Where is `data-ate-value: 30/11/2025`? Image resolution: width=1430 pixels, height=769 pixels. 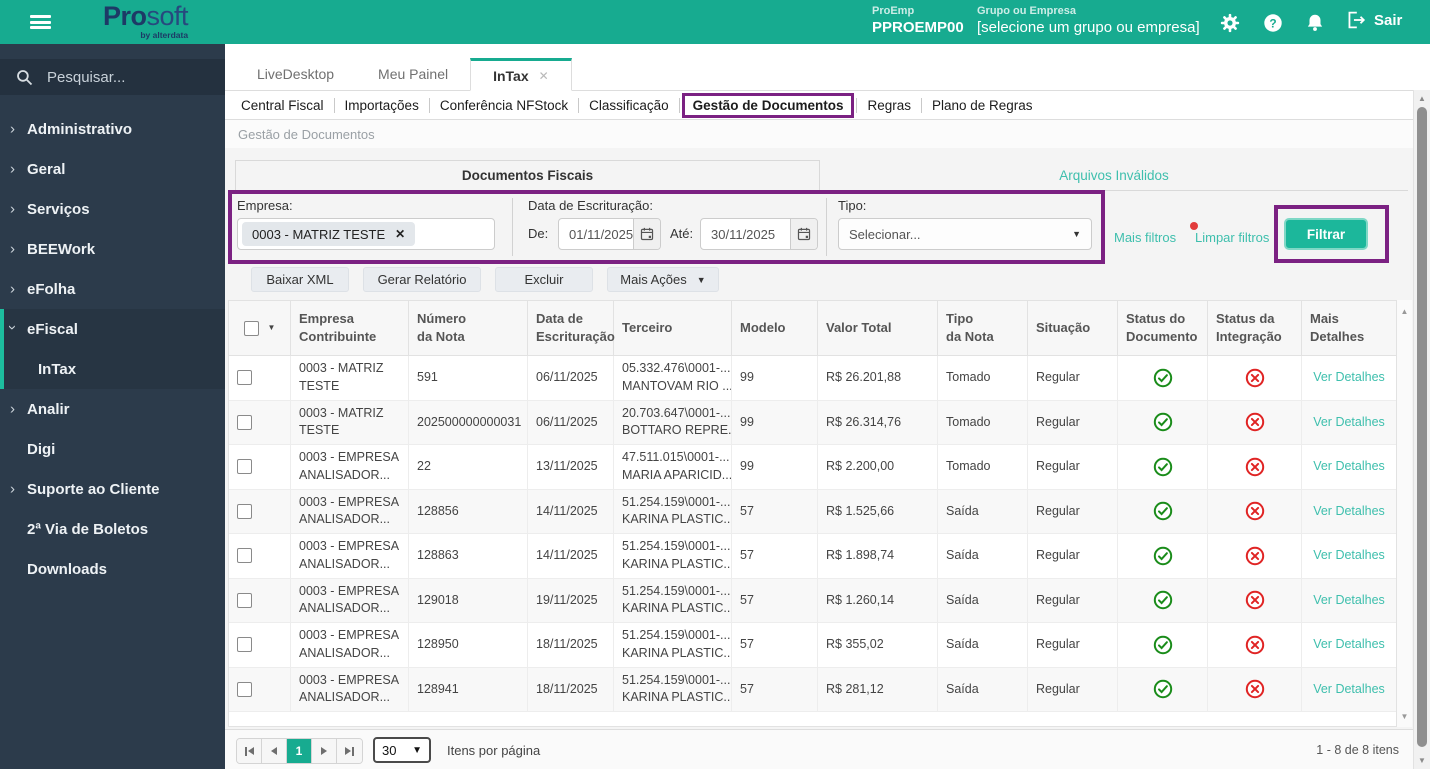 data-ate-value: 30/11/2025 is located at coordinates (745, 234).